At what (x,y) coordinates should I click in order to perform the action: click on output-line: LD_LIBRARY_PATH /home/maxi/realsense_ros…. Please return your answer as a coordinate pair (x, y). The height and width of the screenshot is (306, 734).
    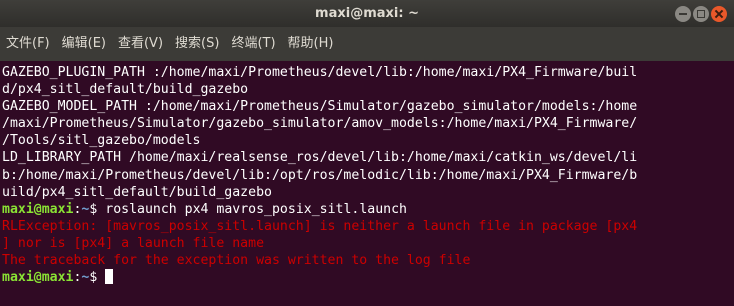
    Looking at the image, I should click on (320, 158).